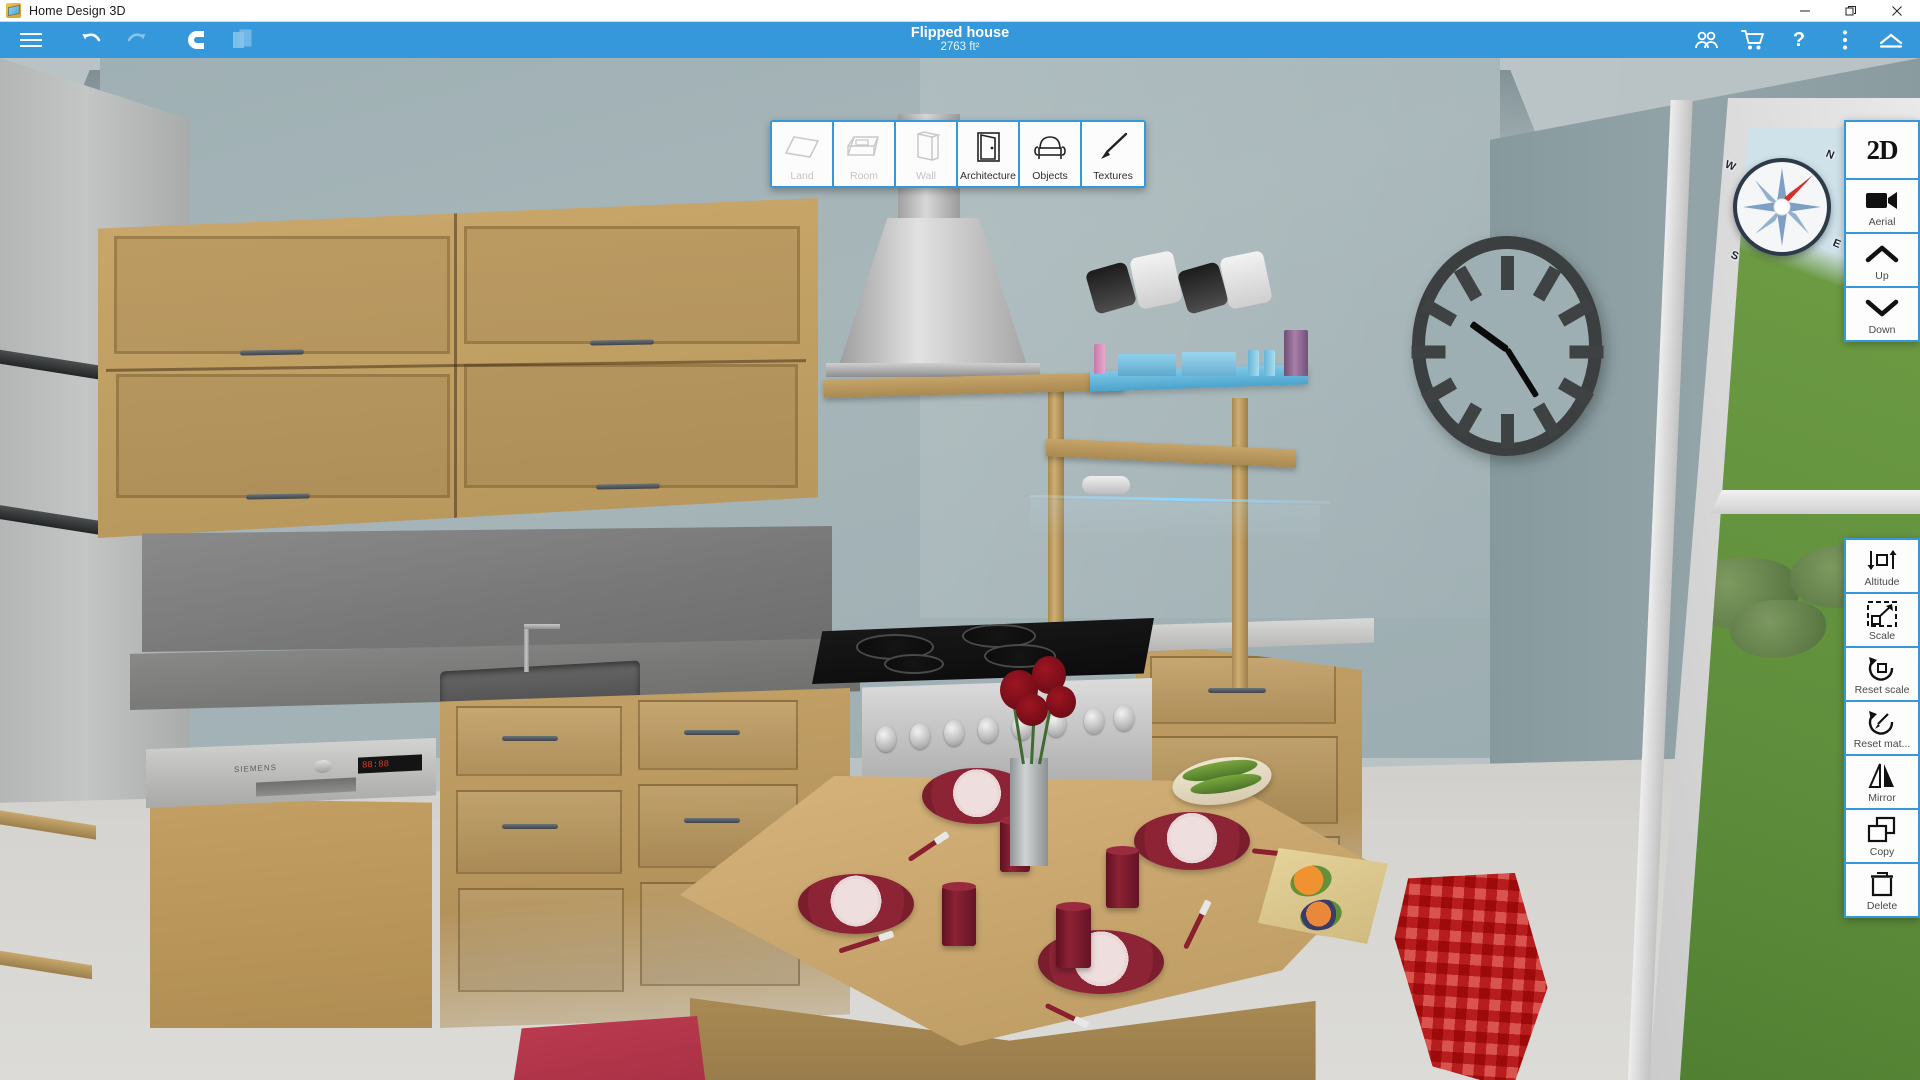  What do you see at coordinates (1782, 205) in the screenshot?
I see `compass-rose: N E S W` at bounding box center [1782, 205].